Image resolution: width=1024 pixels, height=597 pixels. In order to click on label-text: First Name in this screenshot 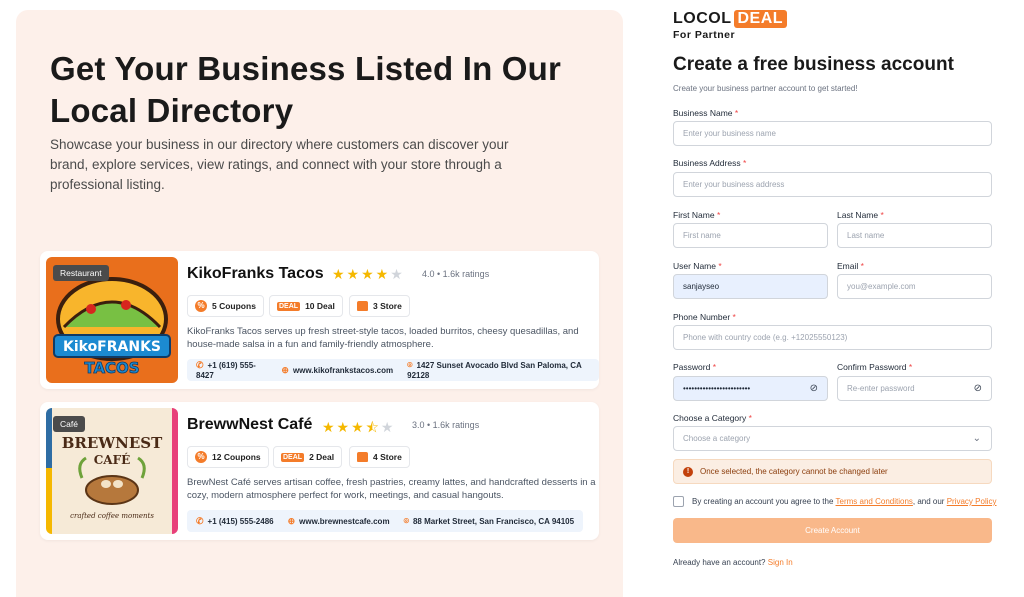, I will do `click(694, 215)`.